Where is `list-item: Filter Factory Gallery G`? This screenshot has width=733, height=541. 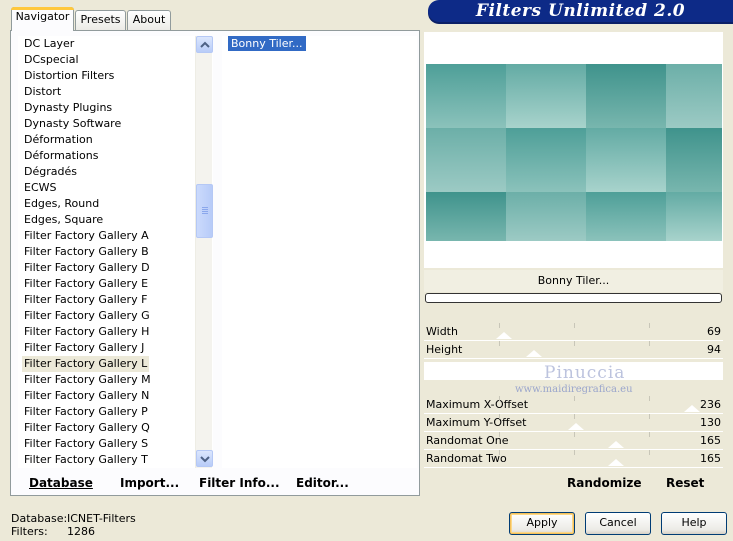
list-item: Filter Factory Gallery G is located at coordinates (87, 316).